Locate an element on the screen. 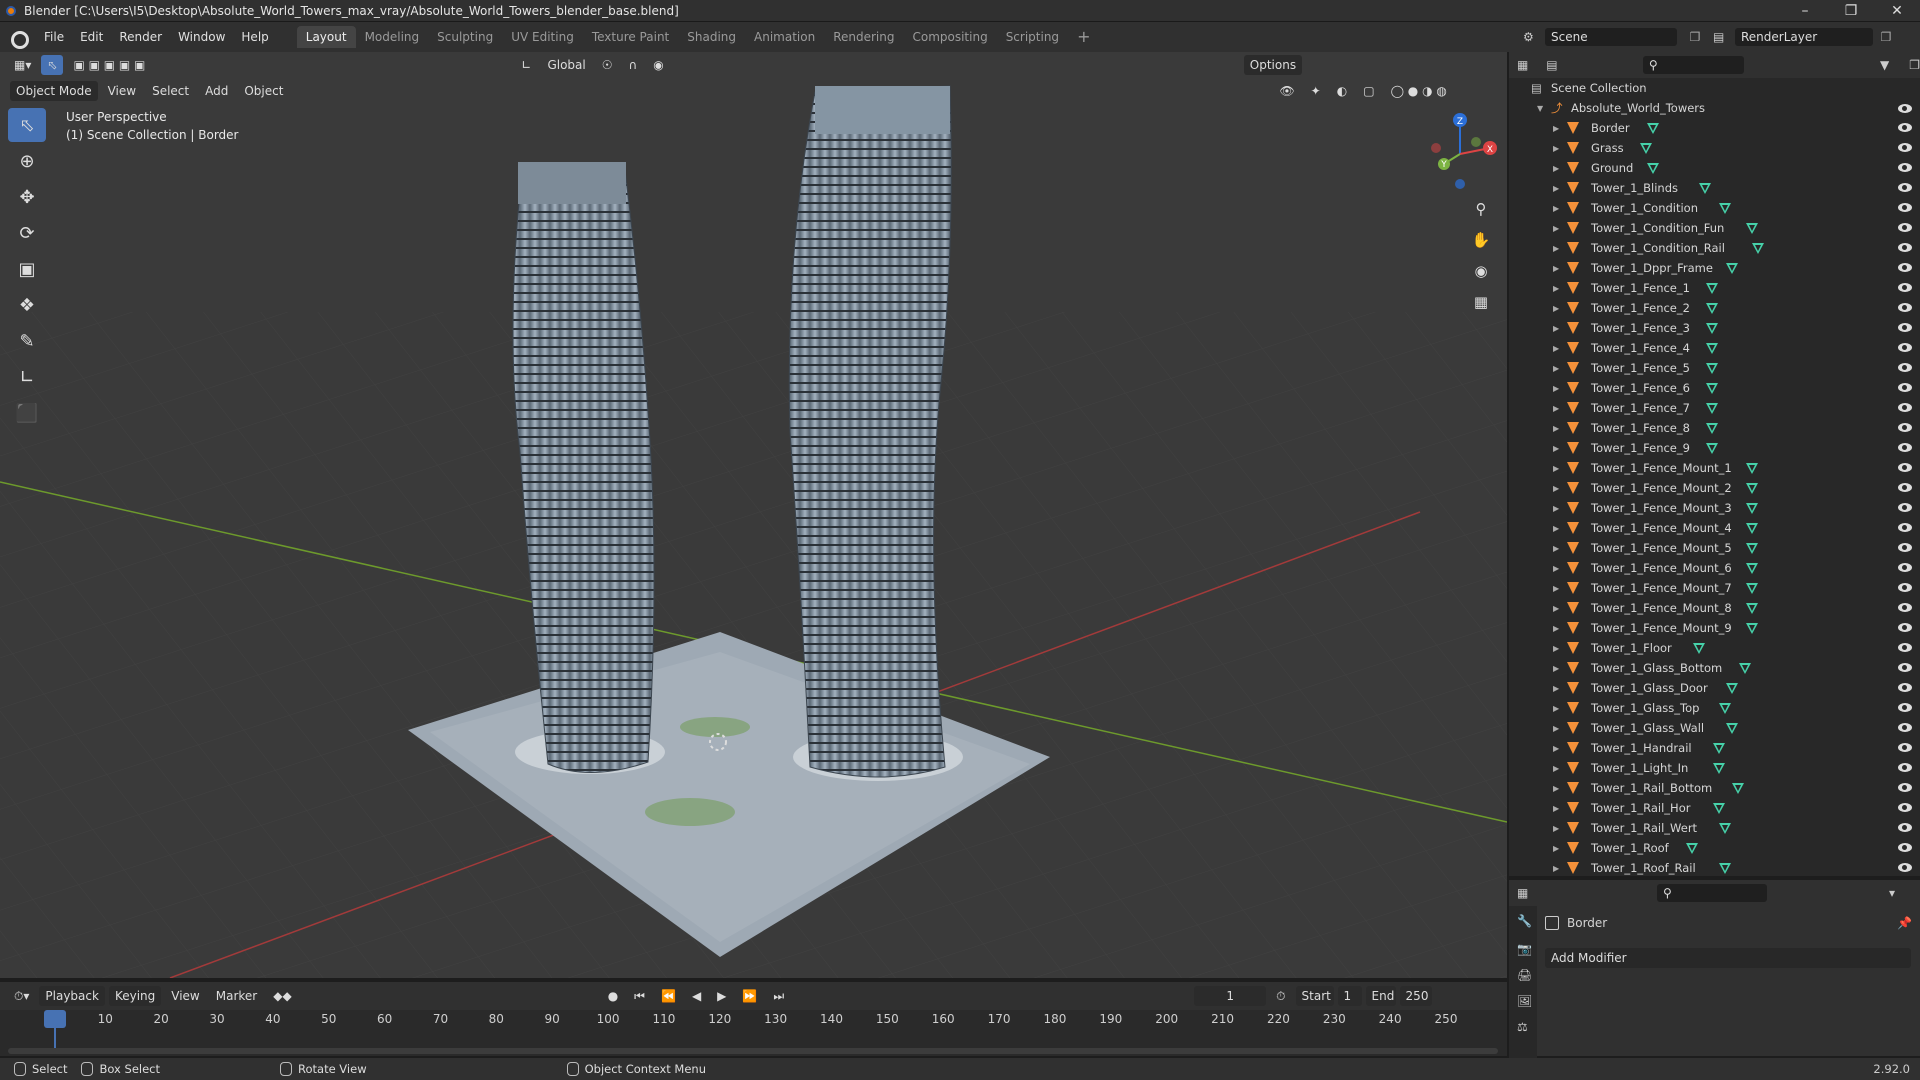 The width and height of the screenshot is (1920, 1080). move-tool-icon: ✥ is located at coordinates (27, 197).